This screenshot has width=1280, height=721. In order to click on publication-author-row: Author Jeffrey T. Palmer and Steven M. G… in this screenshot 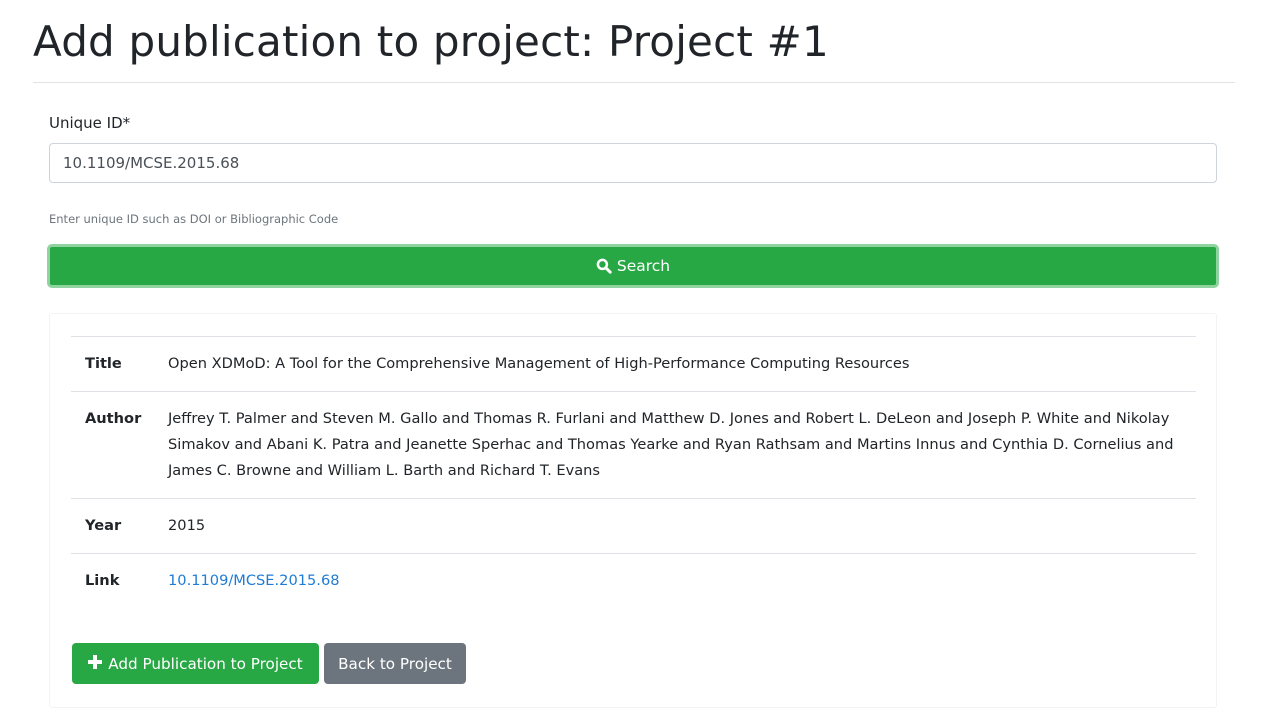, I will do `click(633, 445)`.